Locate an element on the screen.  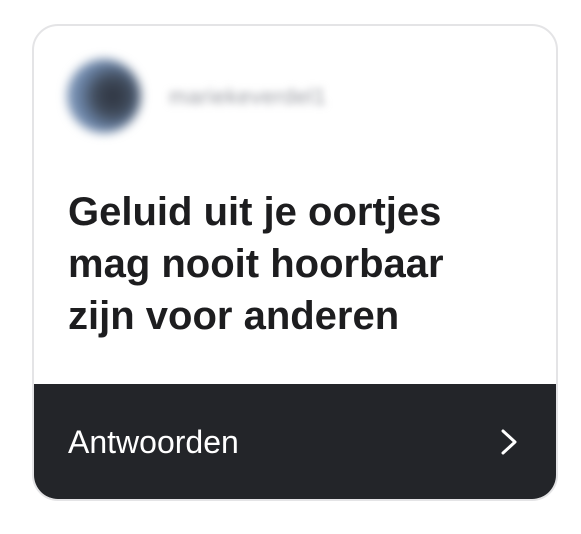
reply-label: Antwoorden is located at coordinates (153, 442).